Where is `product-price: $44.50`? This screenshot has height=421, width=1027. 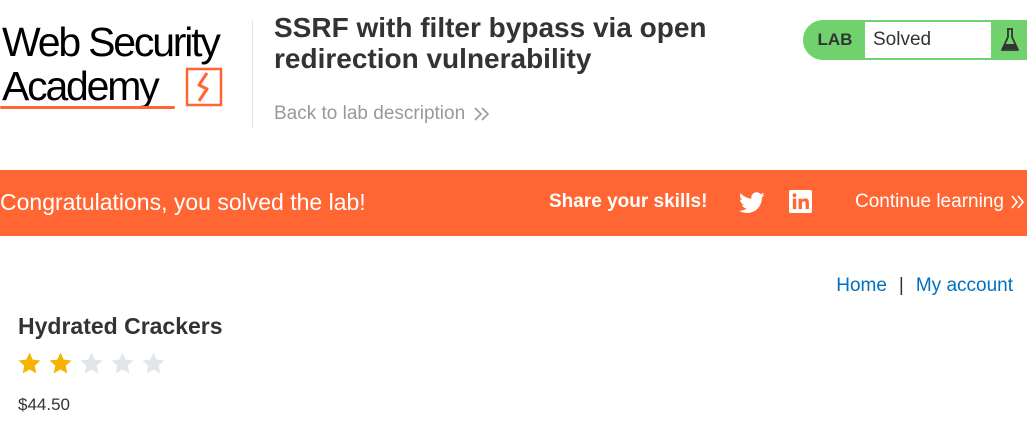
product-price: $44.50 is located at coordinates (44, 404).